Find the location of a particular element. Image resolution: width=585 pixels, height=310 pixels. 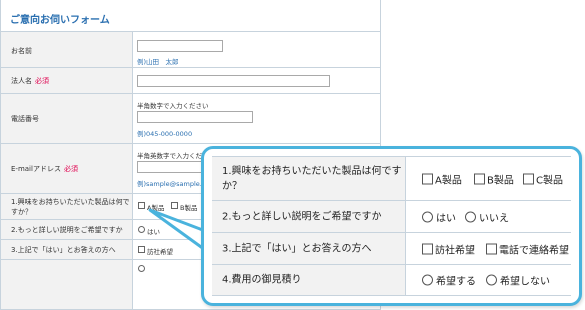

checkbox-visit is located at coordinates (427, 248).